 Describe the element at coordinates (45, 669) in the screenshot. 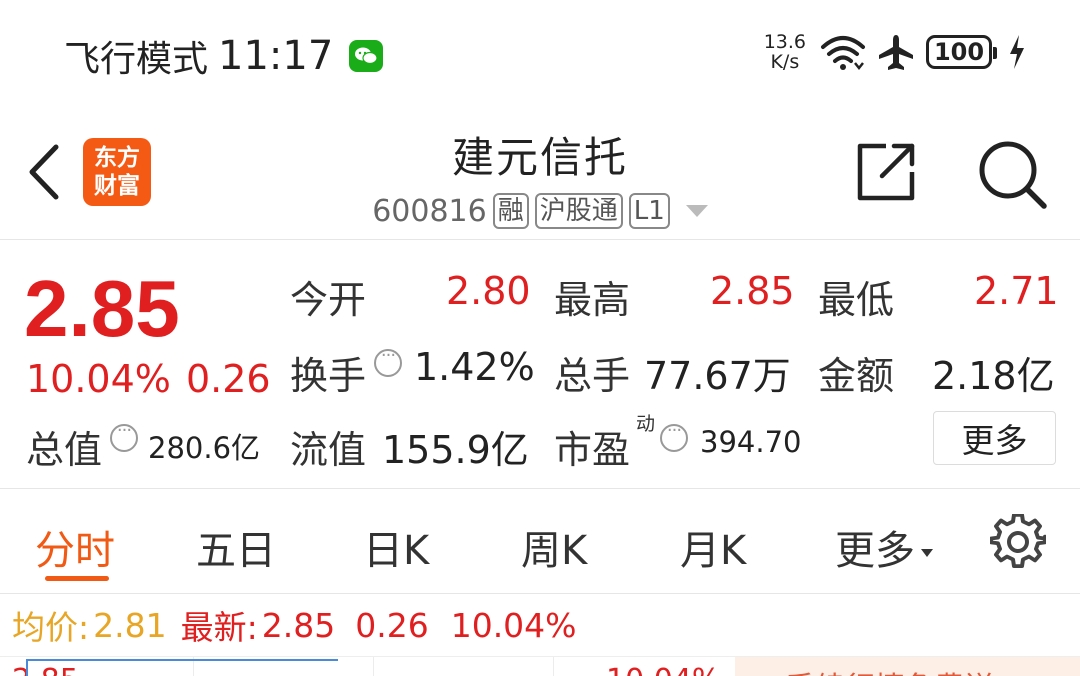

I see `chart-top-price-label: 2.85` at that location.